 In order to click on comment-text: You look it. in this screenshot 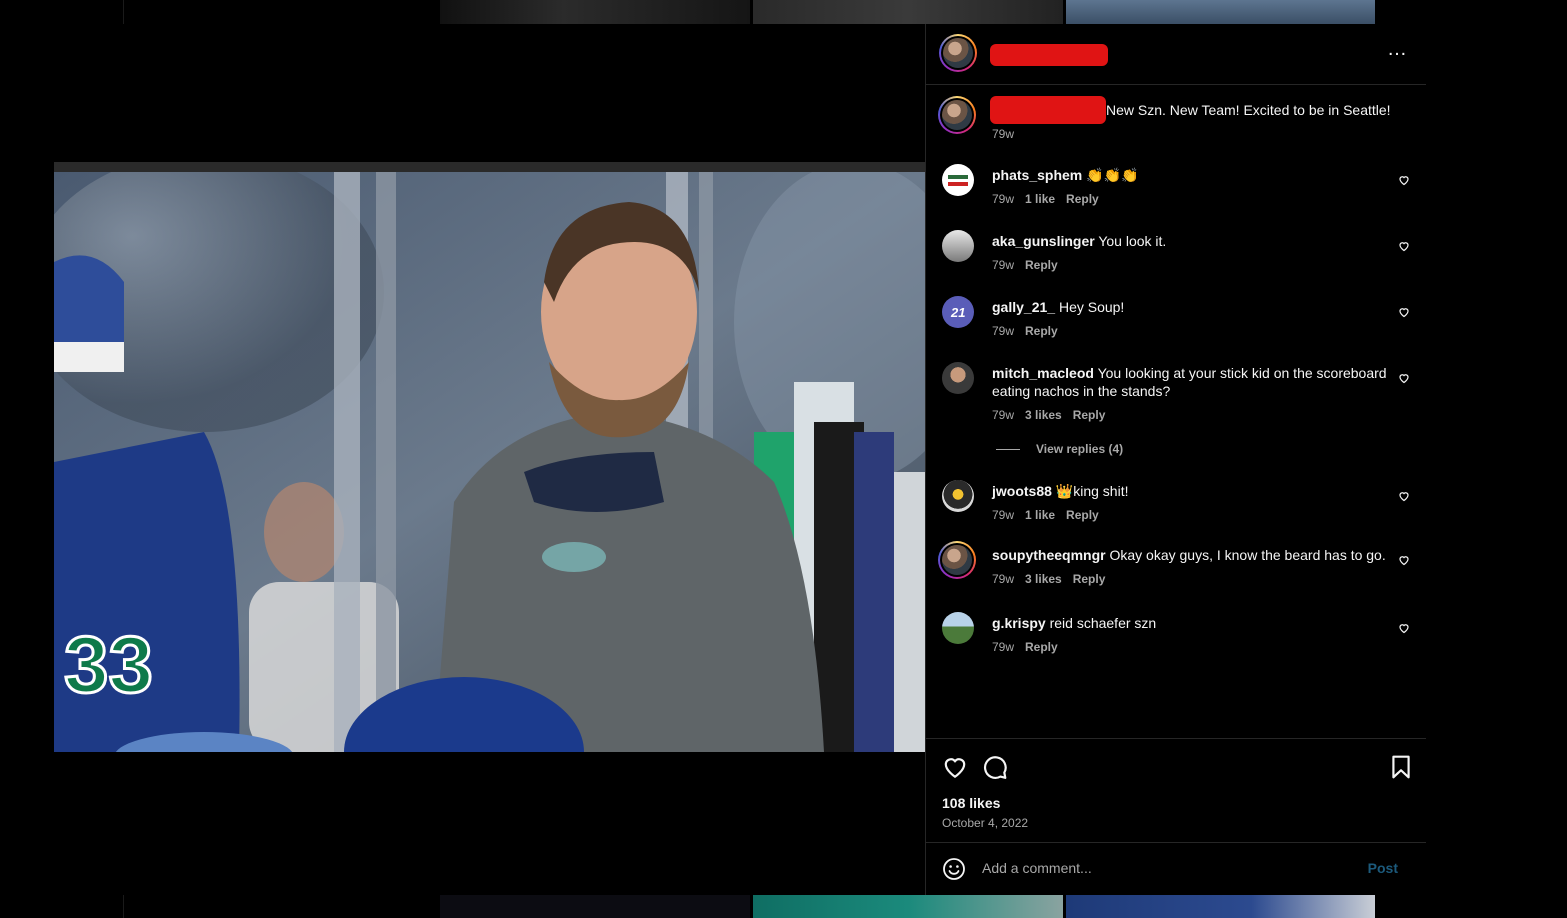, I will do `click(1132, 241)`.